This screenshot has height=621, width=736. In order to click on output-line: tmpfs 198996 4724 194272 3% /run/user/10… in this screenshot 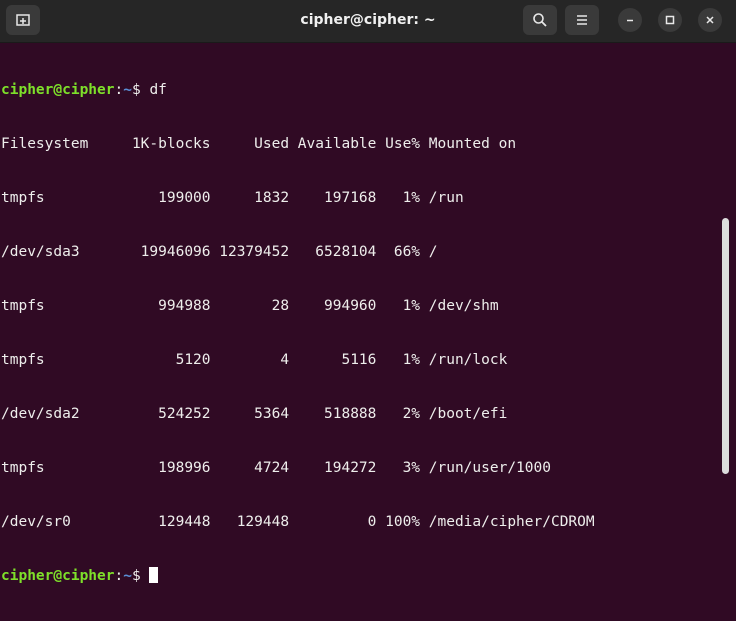, I will do `click(276, 468)`.